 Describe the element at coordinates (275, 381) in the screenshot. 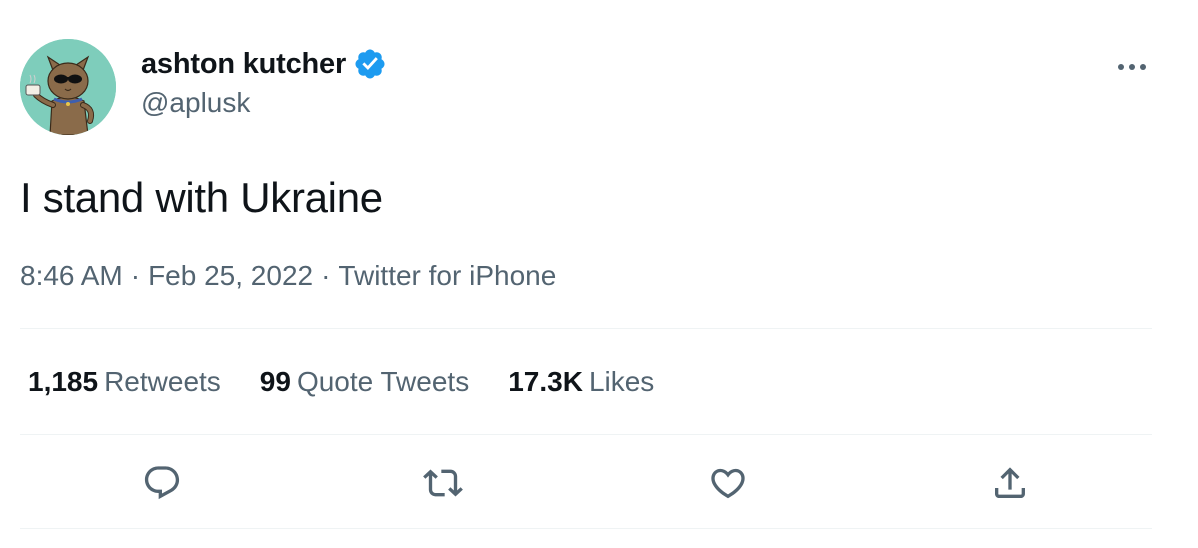

I see `quote-tweets-count: 99` at that location.